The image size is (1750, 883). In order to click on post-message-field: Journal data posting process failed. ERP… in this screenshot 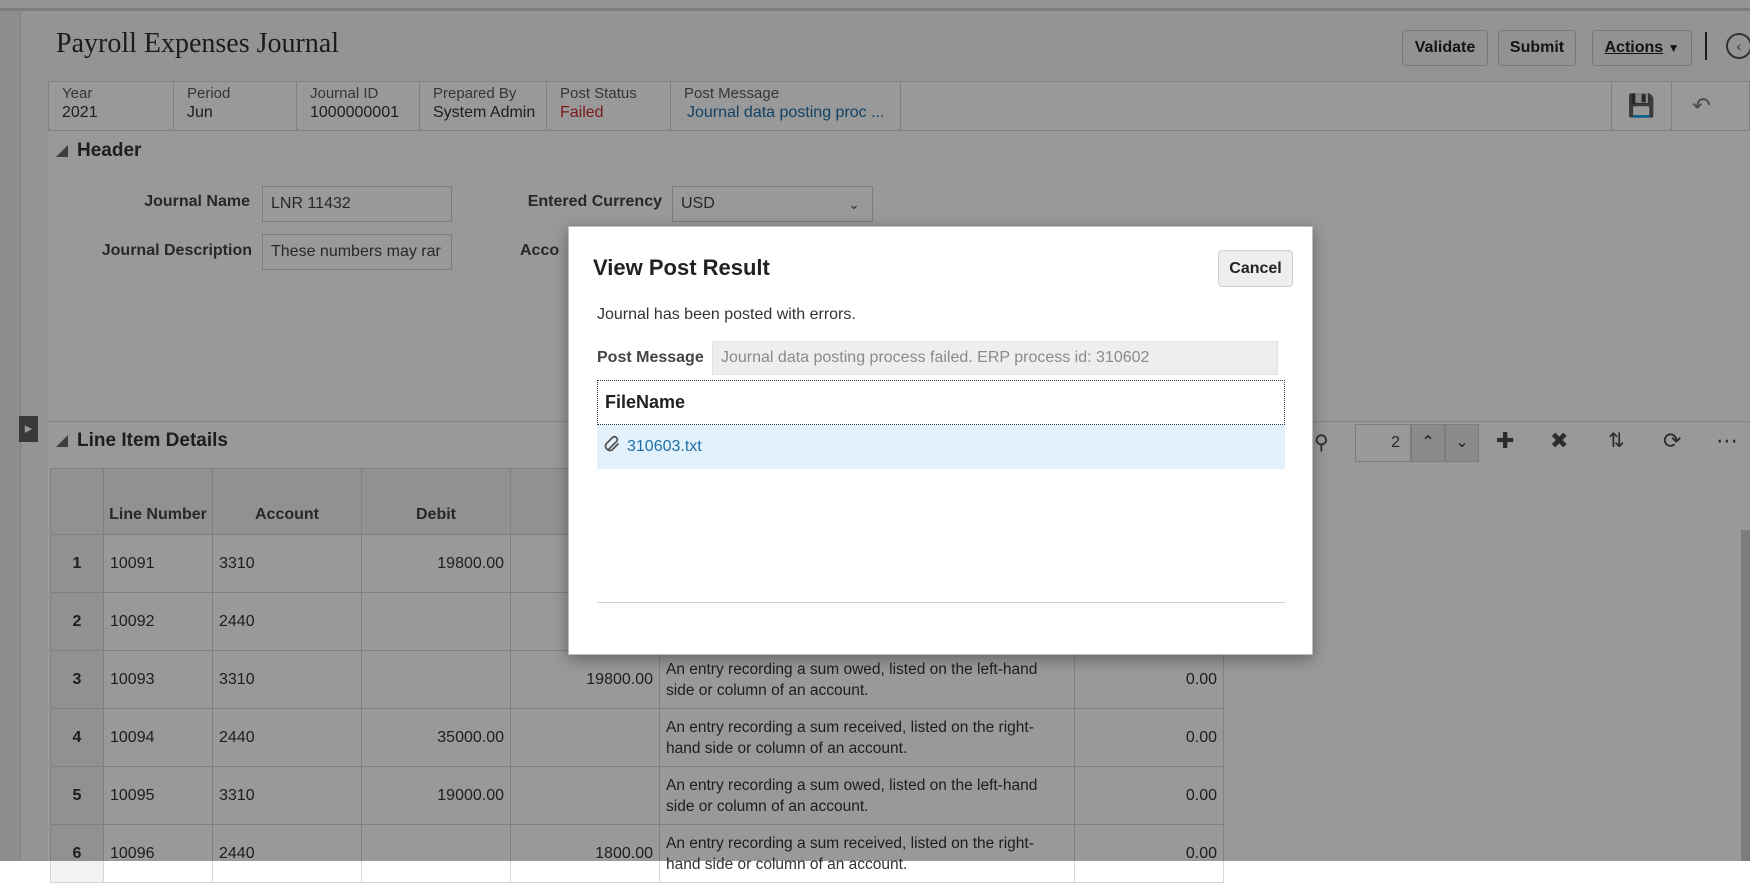, I will do `click(995, 358)`.